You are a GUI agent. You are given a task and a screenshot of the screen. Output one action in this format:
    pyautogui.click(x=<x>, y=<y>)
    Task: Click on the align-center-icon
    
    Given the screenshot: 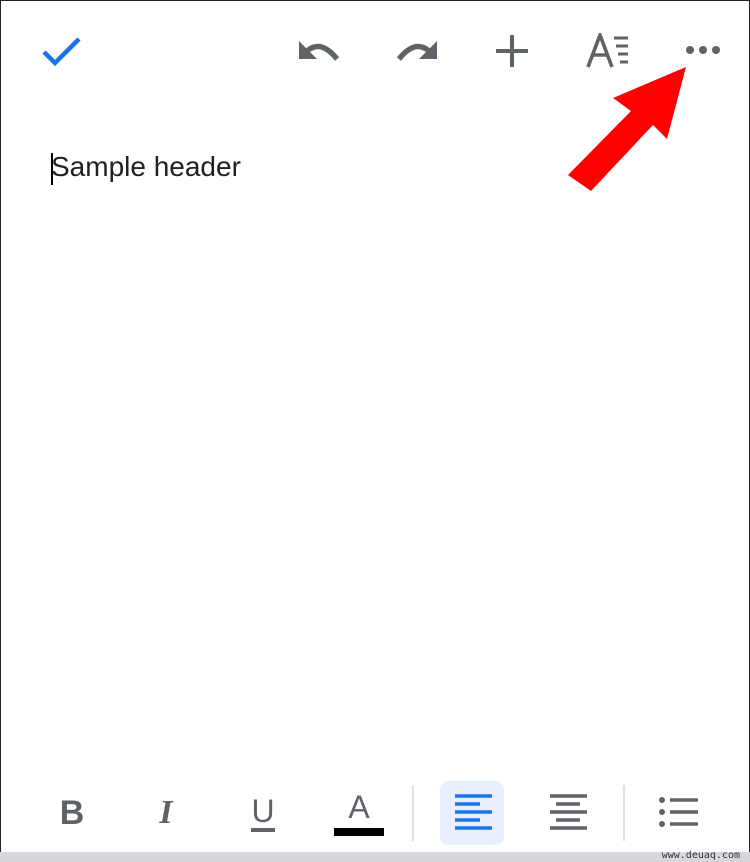 What is the action you would take?
    pyautogui.click(x=568, y=813)
    